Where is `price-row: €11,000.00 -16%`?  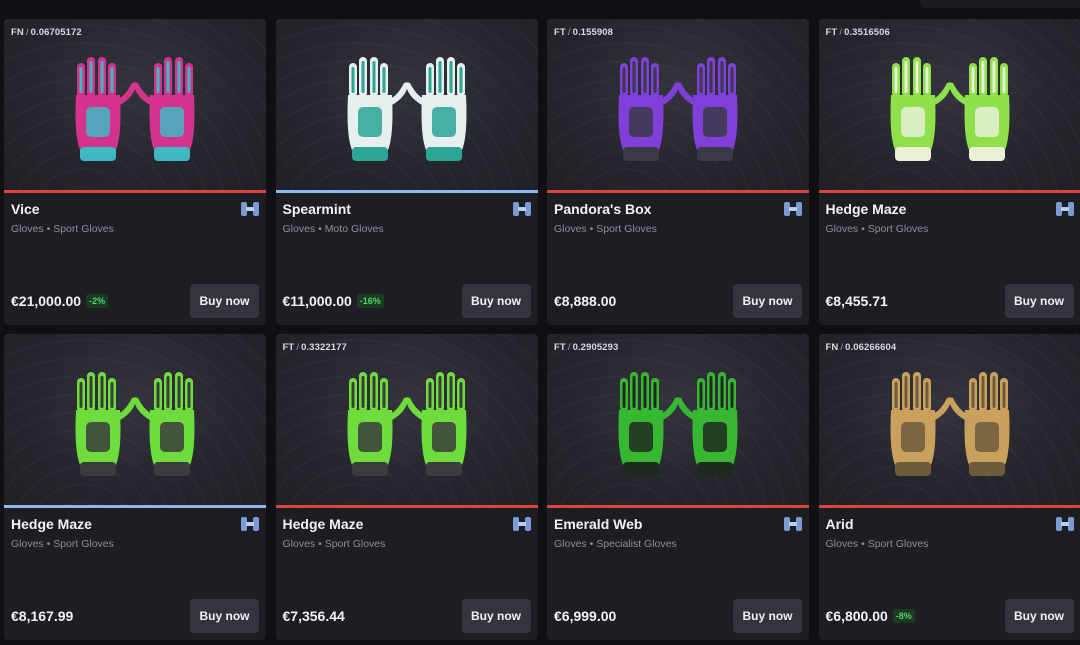 price-row: €11,000.00 -16% is located at coordinates (333, 301).